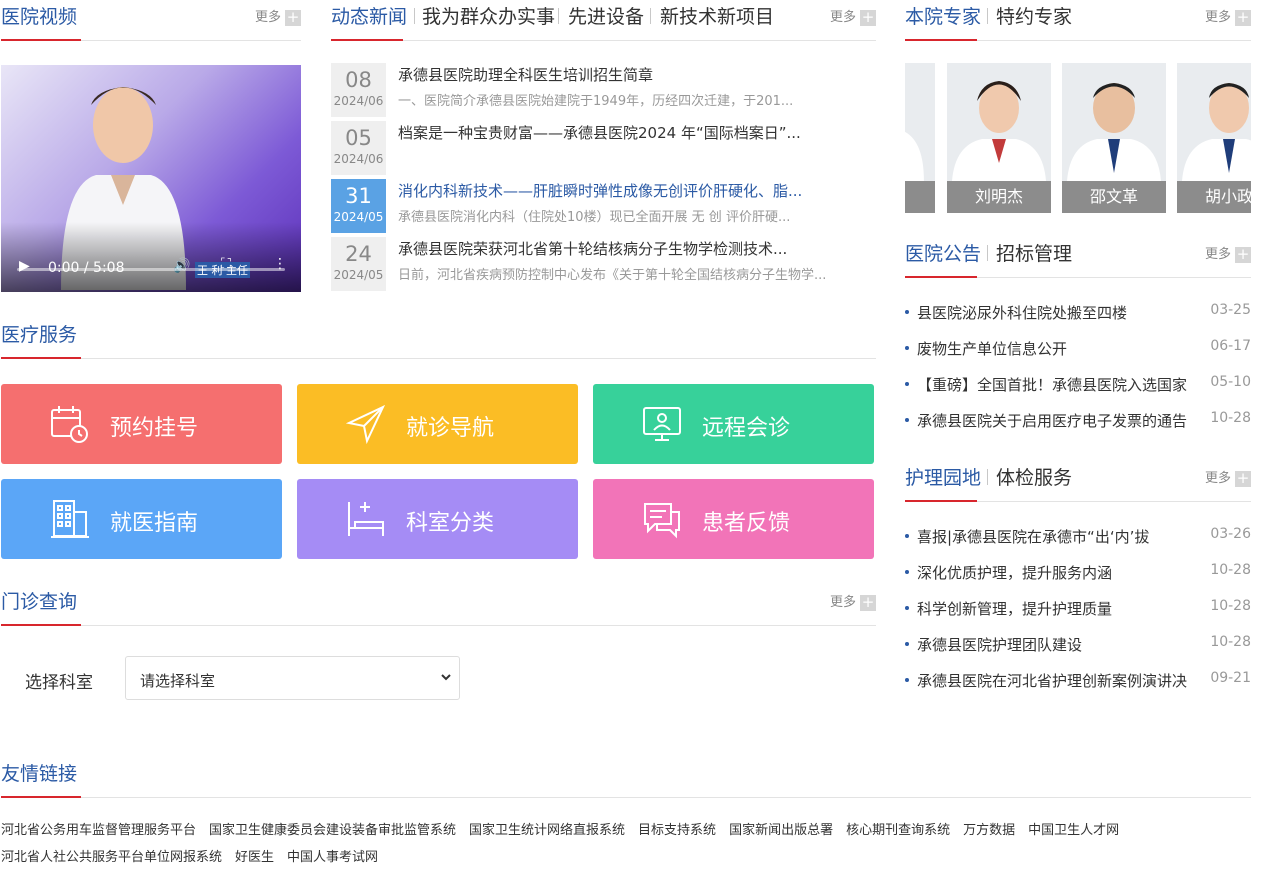  I want to click on list-item: 科学创新管理，提升护理质量 10-28, so click(1078, 609).